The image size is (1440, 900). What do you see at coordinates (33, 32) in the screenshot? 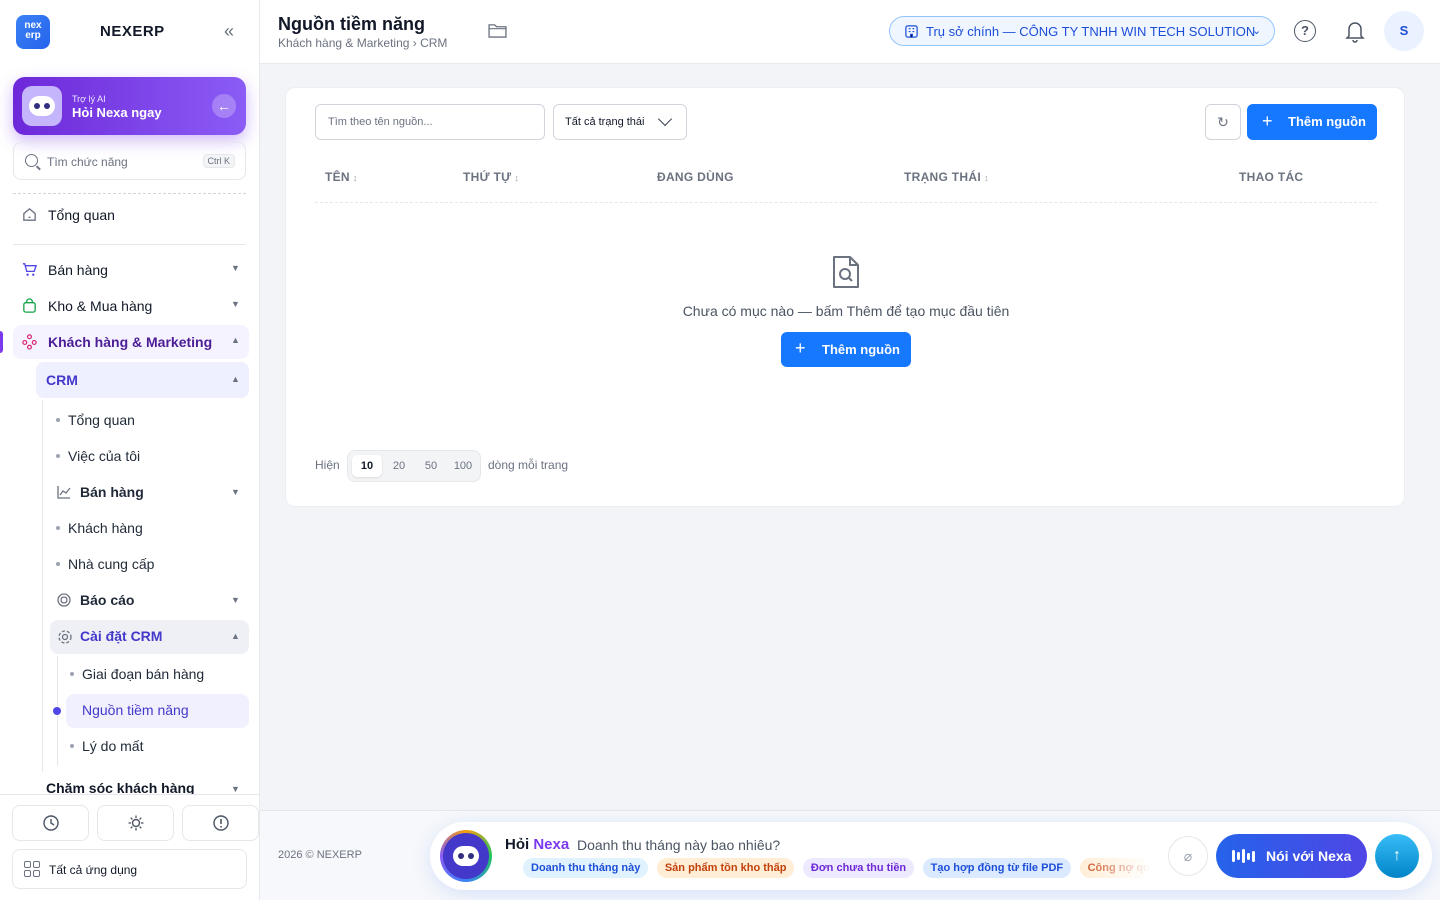
I see `brand-logo: nex erp` at bounding box center [33, 32].